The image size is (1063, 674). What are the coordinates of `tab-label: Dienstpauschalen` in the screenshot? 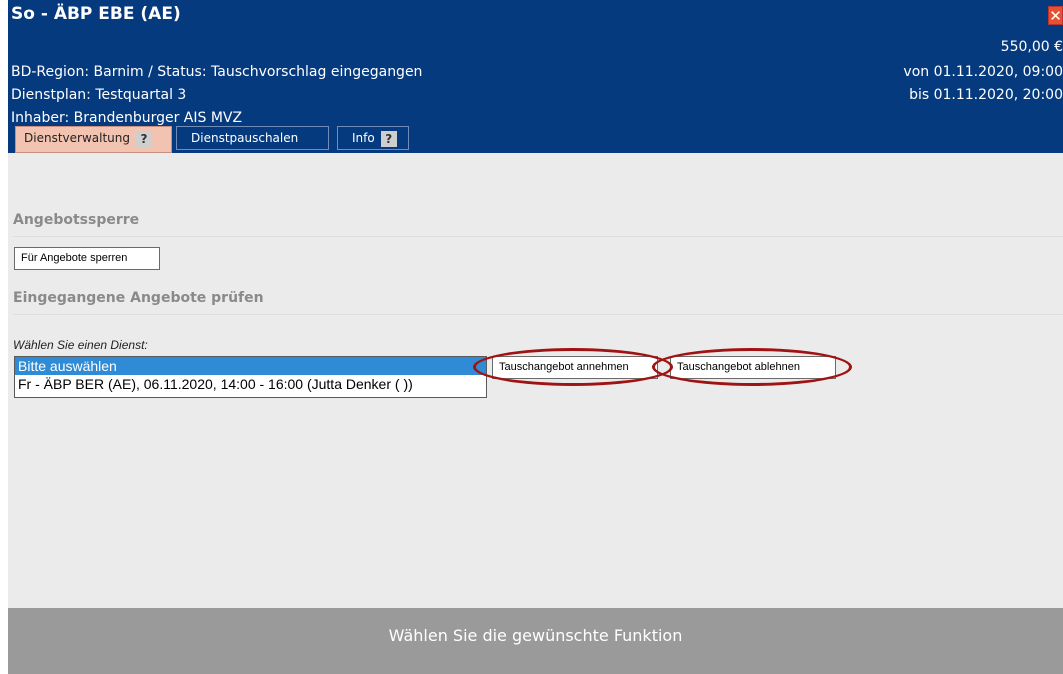 It's located at (245, 138).